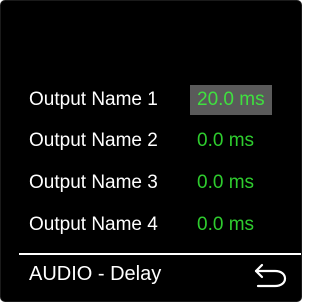 This screenshot has width=320, height=302. I want to click on output-name-label: Output Name 4, so click(93, 224).